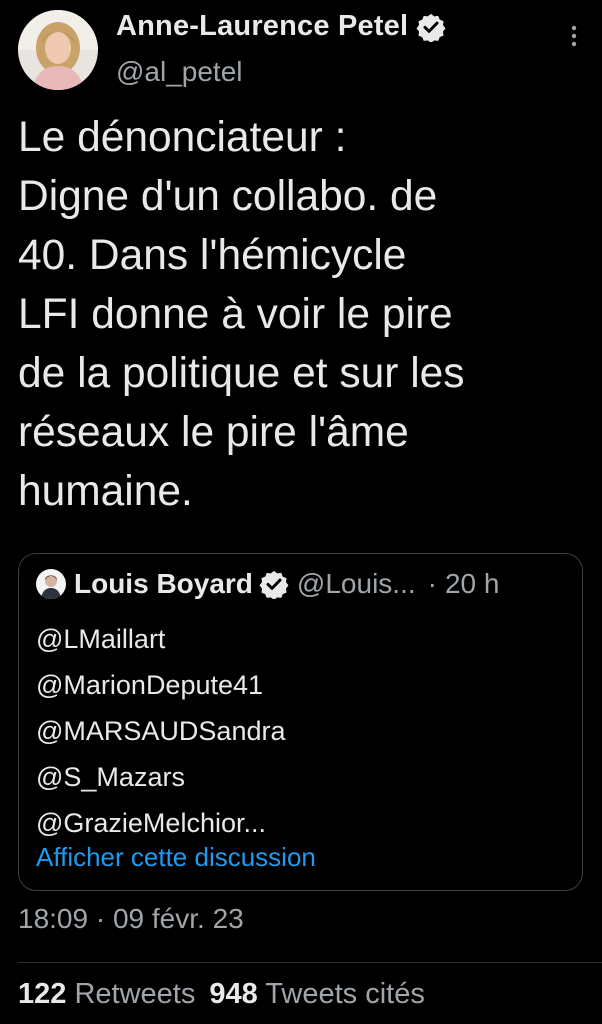 The image size is (602, 1024). I want to click on more-vertical-icon, so click(574, 36).